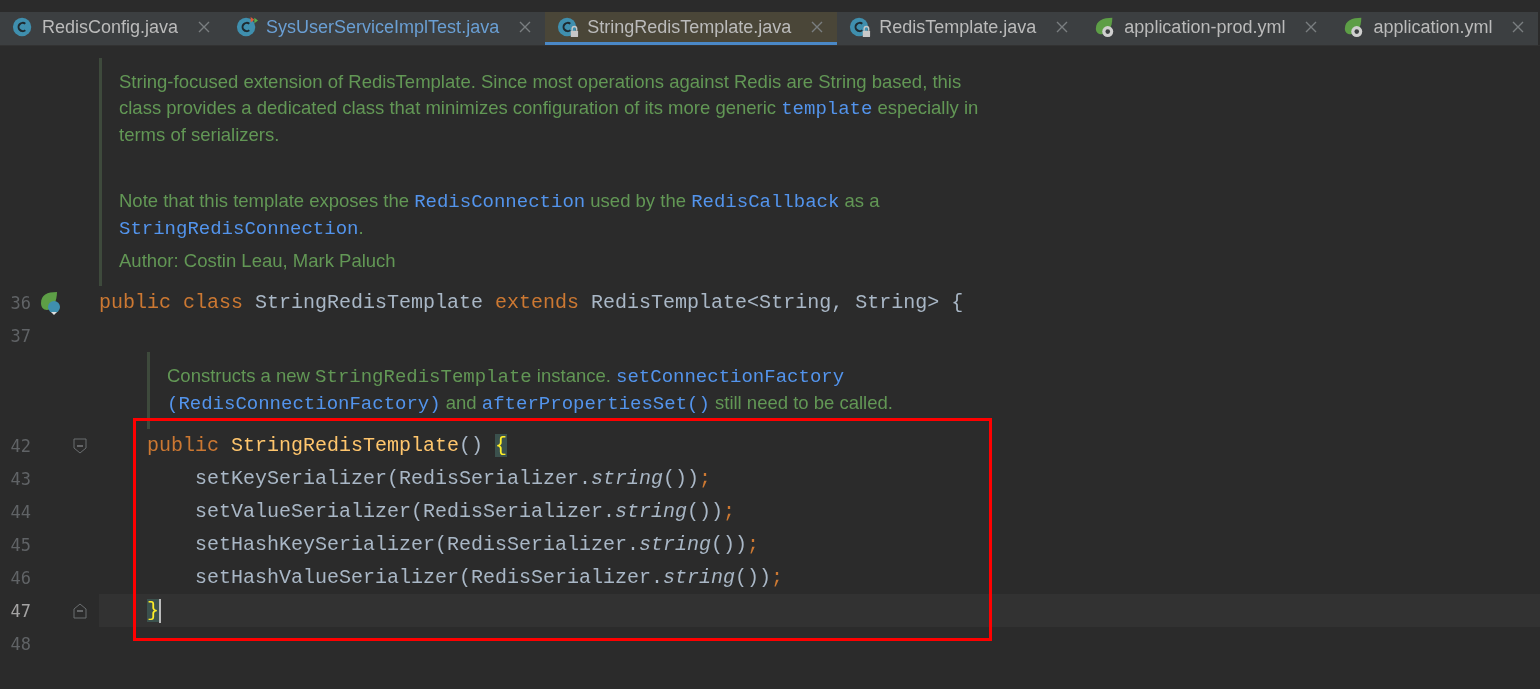 The image size is (1540, 689). Describe the element at coordinates (20, 302) in the screenshot. I see `line-number: 36` at that location.